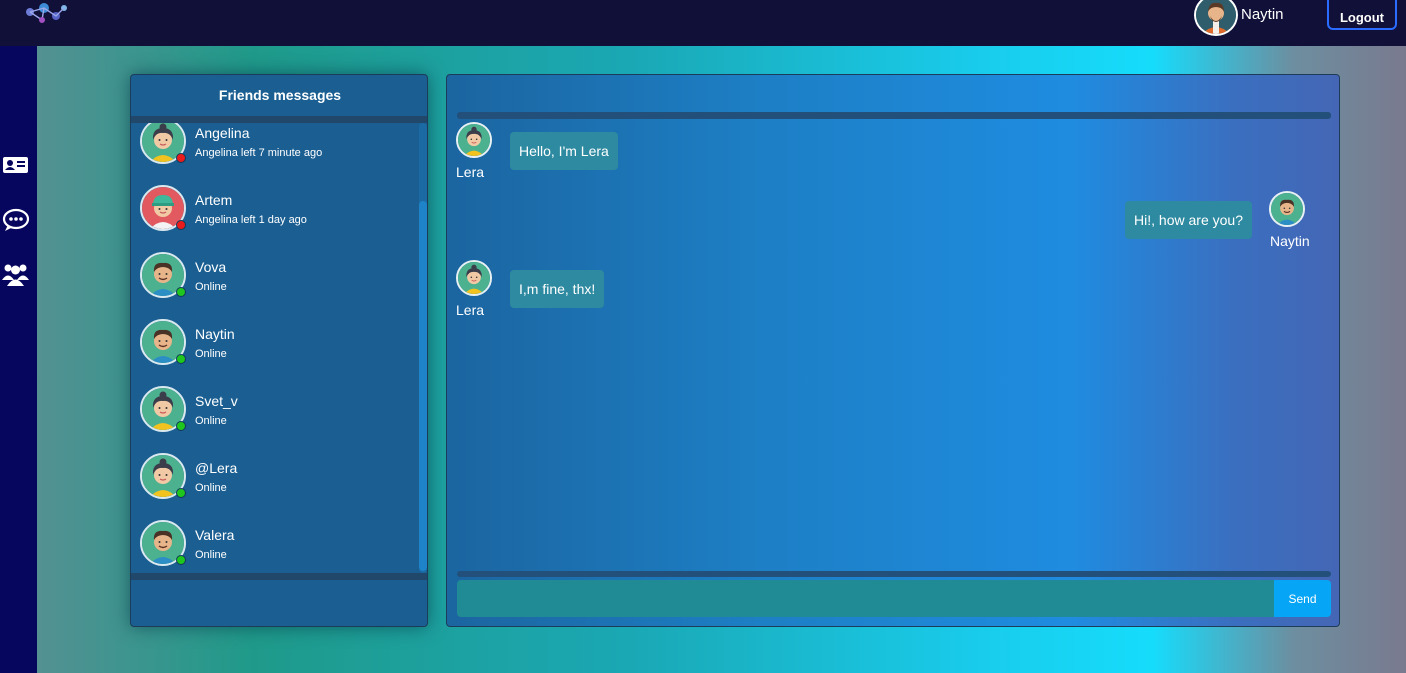 Image resolution: width=1406 pixels, height=673 pixels. I want to click on friend-list-item: Artem Angelina left 1 day ago, so click(273, 215).